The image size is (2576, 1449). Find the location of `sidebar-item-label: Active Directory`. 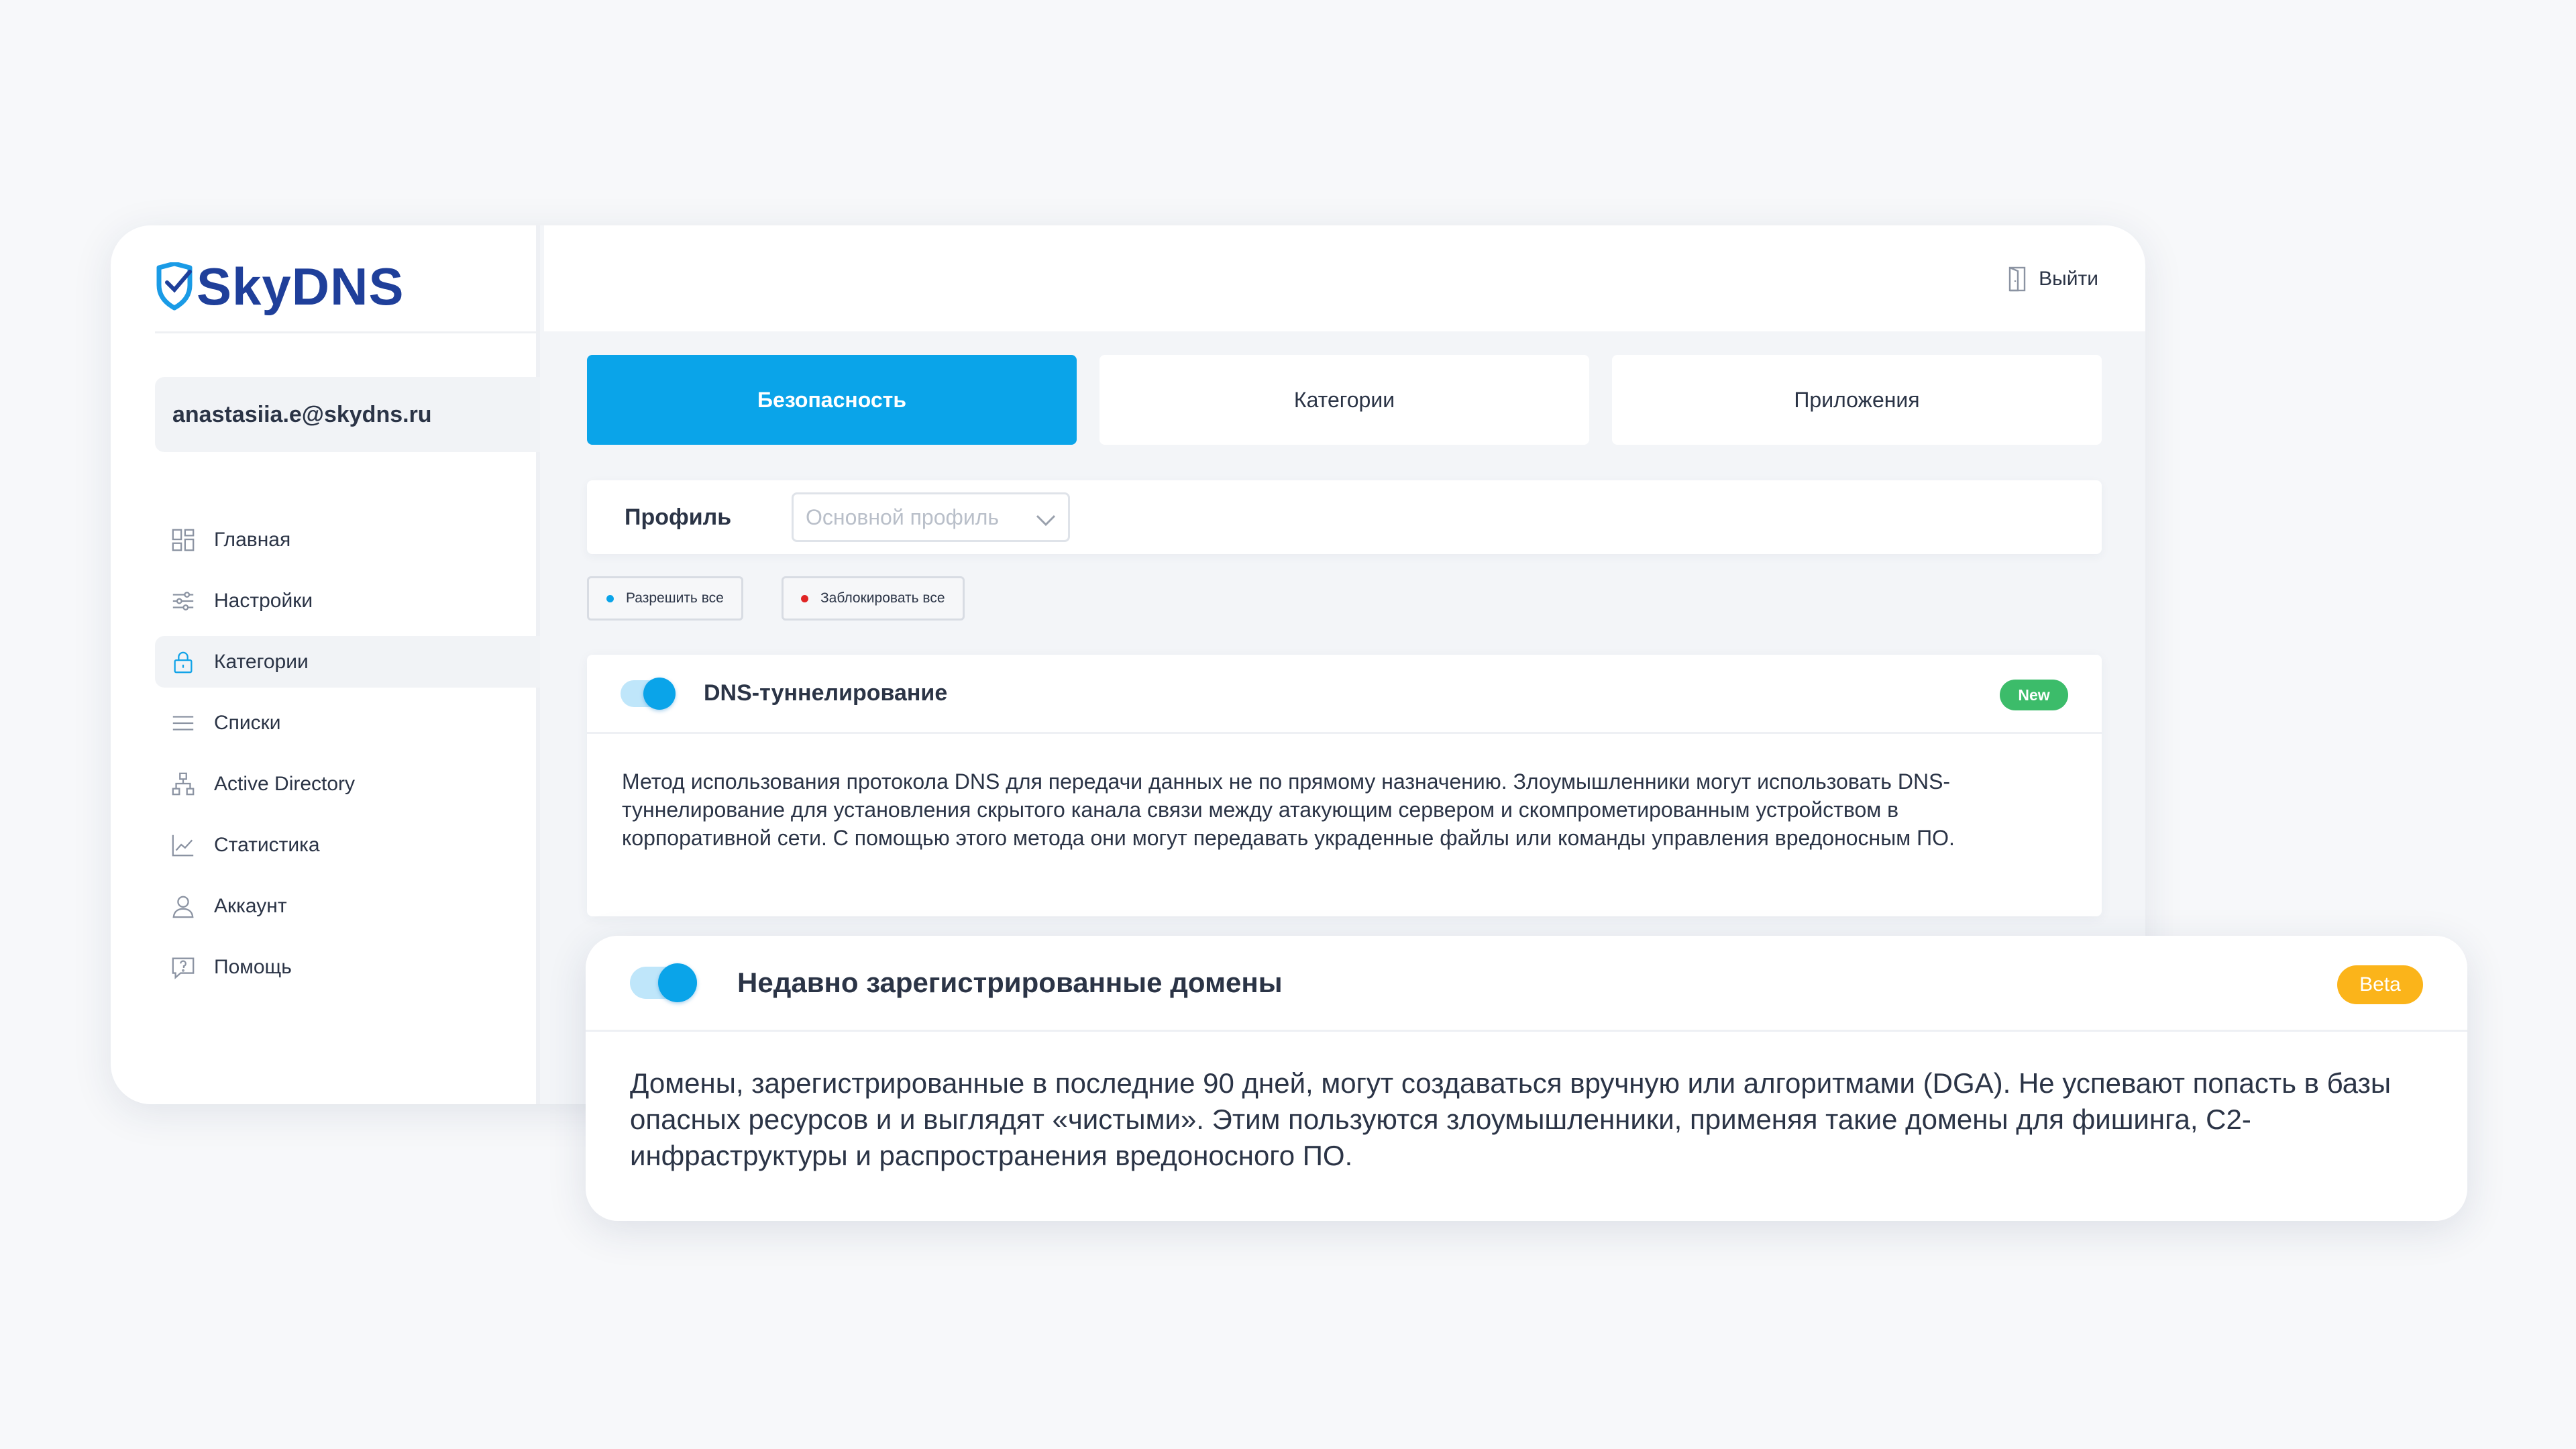

sidebar-item-label: Active Directory is located at coordinates (285, 783).